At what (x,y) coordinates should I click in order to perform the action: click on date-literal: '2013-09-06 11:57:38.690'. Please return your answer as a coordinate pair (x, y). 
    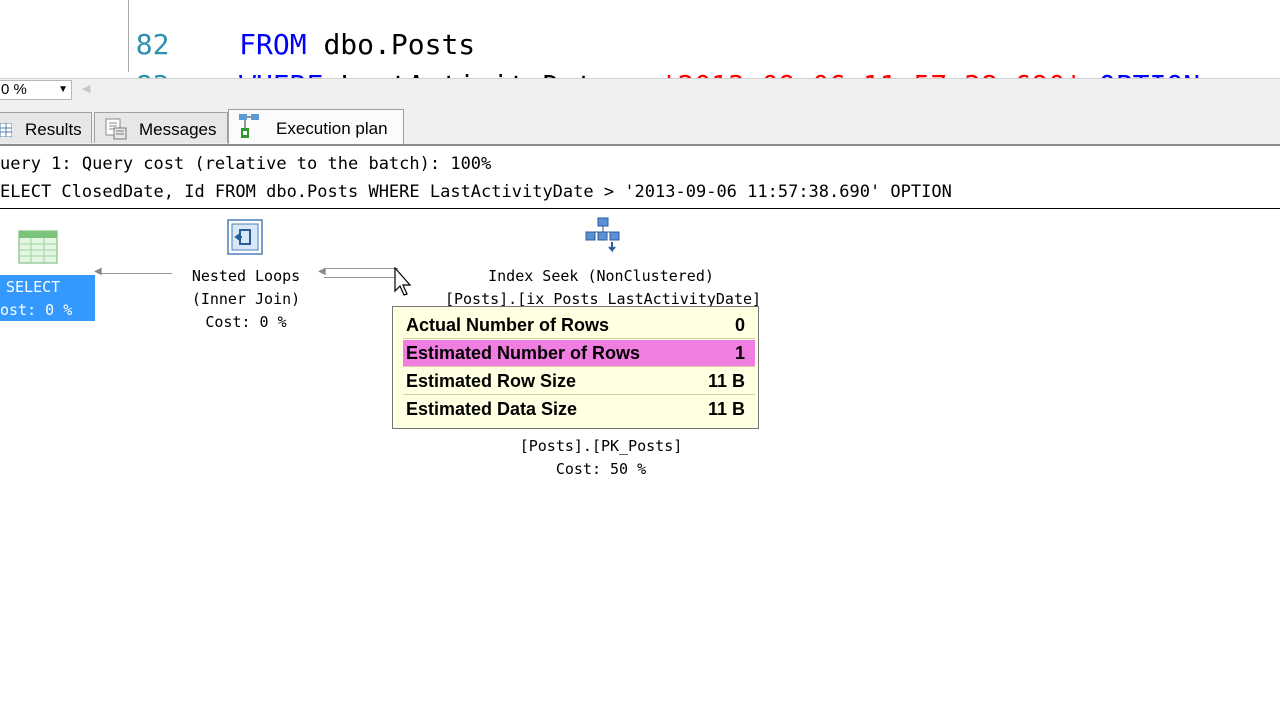
    Looking at the image, I should click on (871, 73).